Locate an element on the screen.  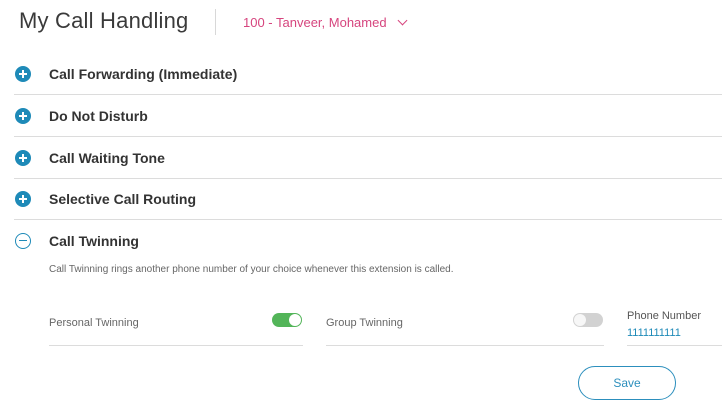
personal-twinning-field: Personal Twinning is located at coordinates (176, 325).